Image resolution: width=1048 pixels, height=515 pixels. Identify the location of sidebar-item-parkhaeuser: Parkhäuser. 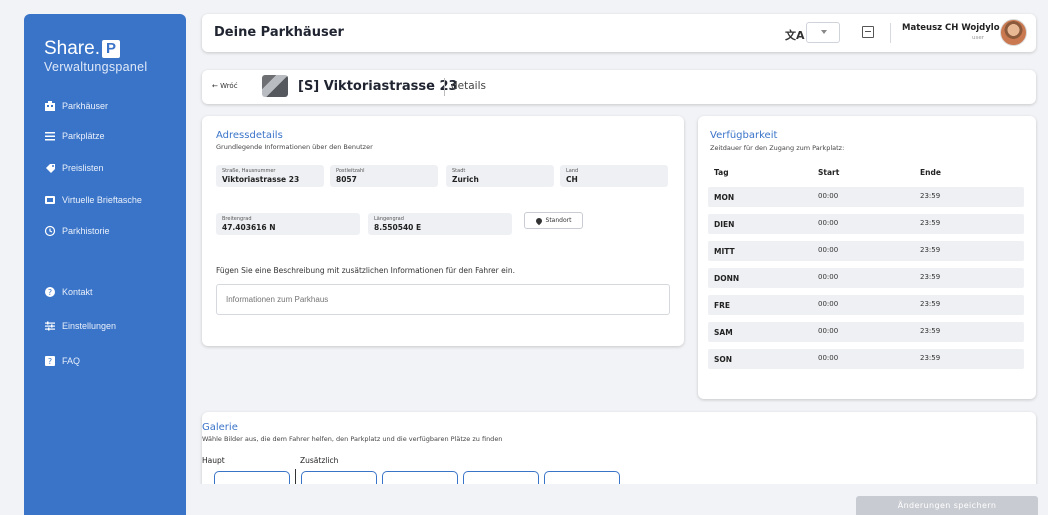
(76, 106).